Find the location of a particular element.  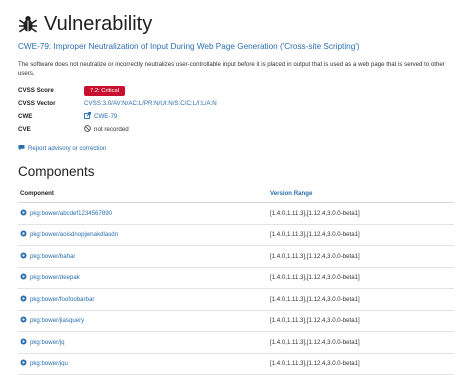

bug-icon is located at coordinates (28, 24).